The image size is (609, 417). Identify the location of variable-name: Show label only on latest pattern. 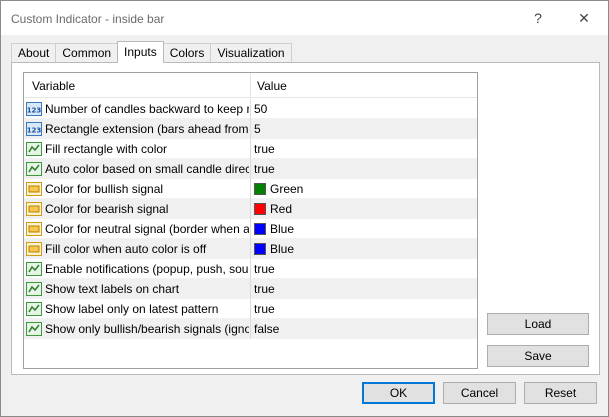
(132, 309).